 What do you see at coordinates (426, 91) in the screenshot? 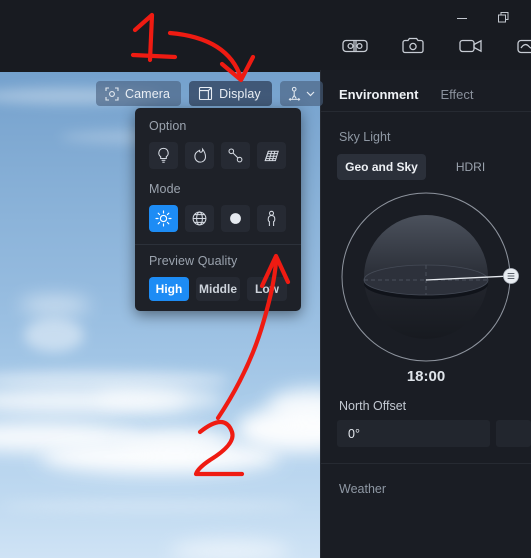
I see `panel-tabs: Environment Effect` at bounding box center [426, 91].